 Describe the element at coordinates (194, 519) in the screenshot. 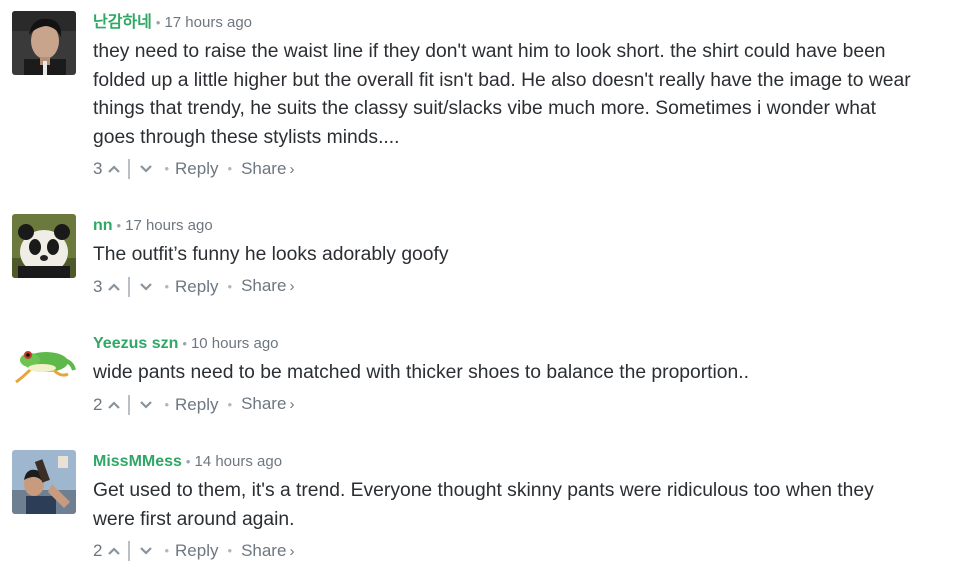

I see `comment-line: were first around again.` at that location.